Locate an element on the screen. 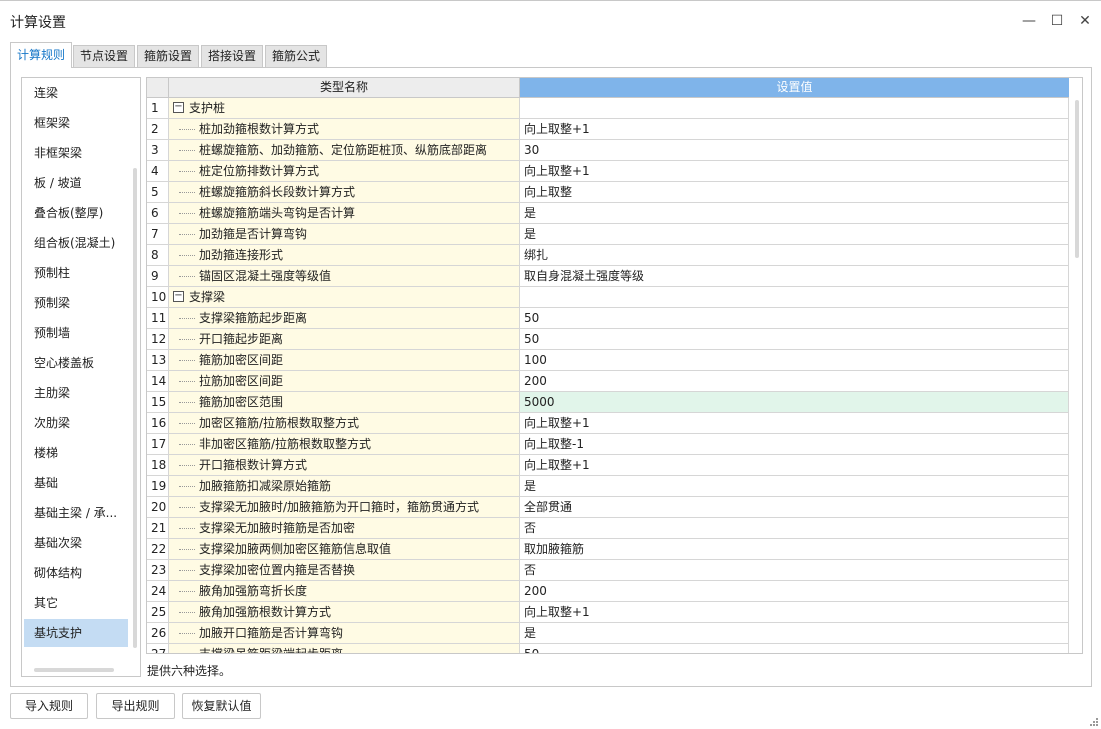  table-row: 19 加腋箍筋扣减梁原始箍筋 是 is located at coordinates (608, 486).